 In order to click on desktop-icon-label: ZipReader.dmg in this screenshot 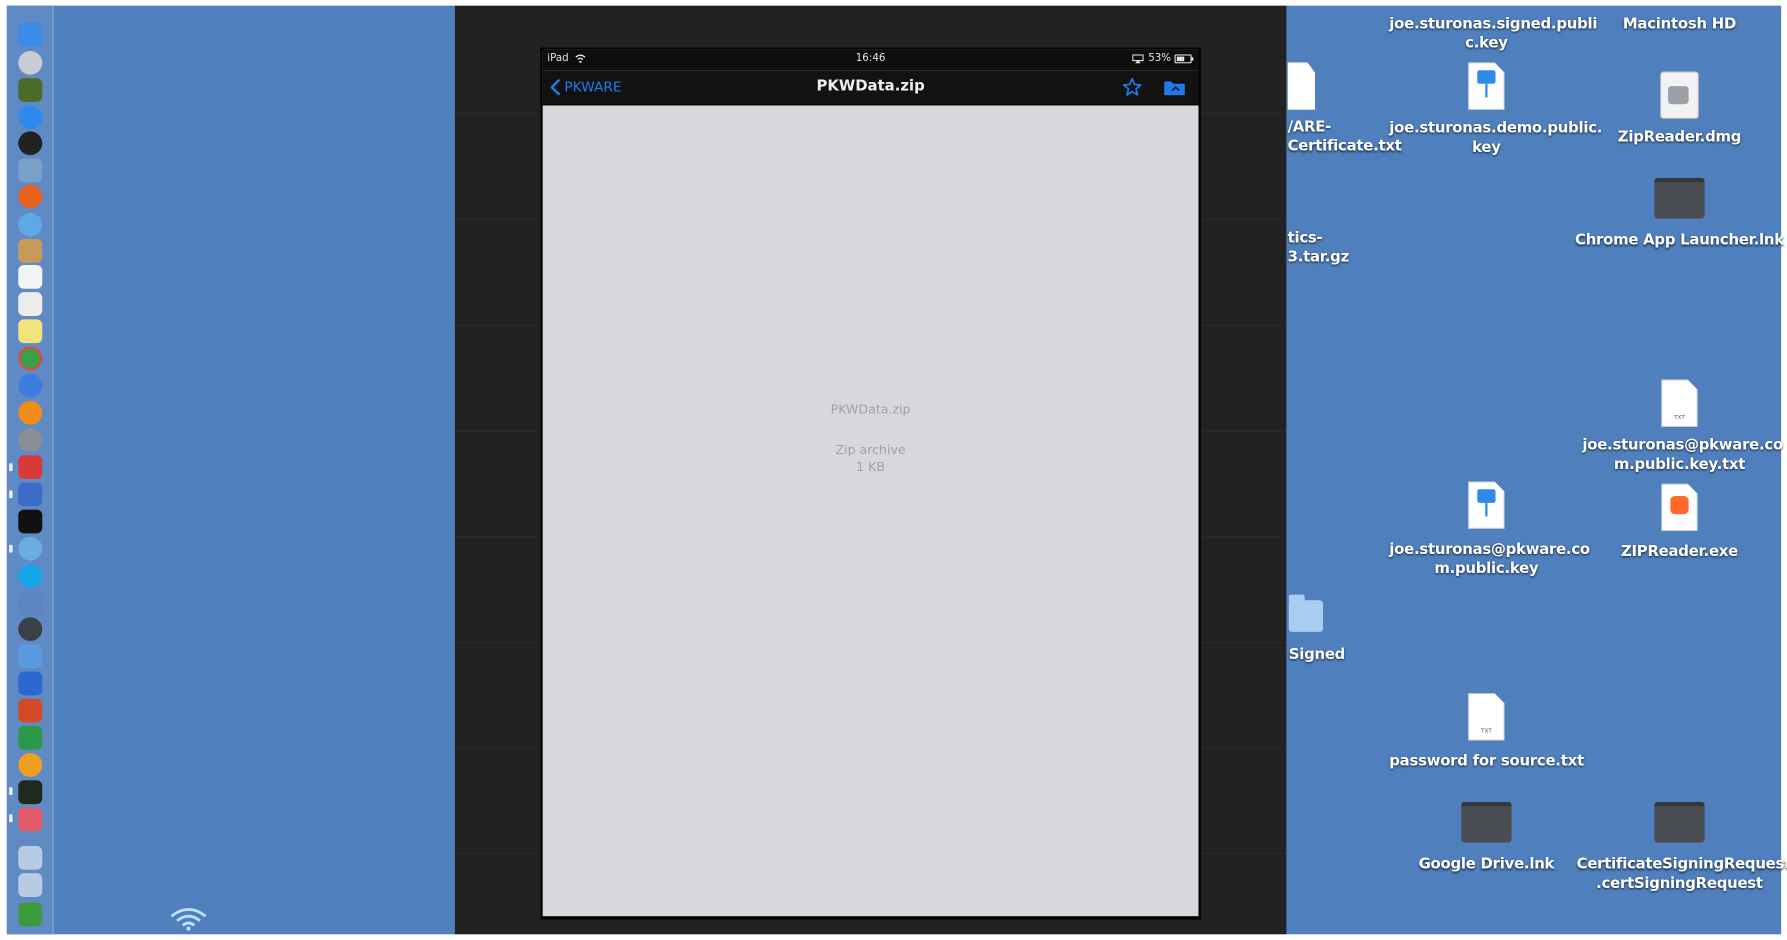, I will do `click(1679, 138)`.